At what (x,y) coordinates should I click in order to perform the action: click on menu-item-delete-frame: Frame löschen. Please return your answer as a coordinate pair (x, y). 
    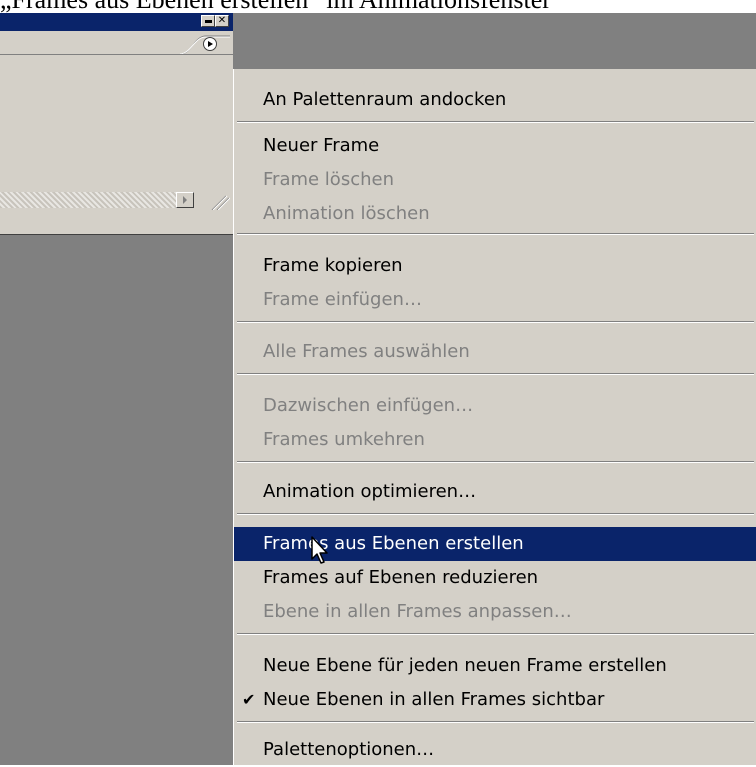
    Looking at the image, I should click on (495, 180).